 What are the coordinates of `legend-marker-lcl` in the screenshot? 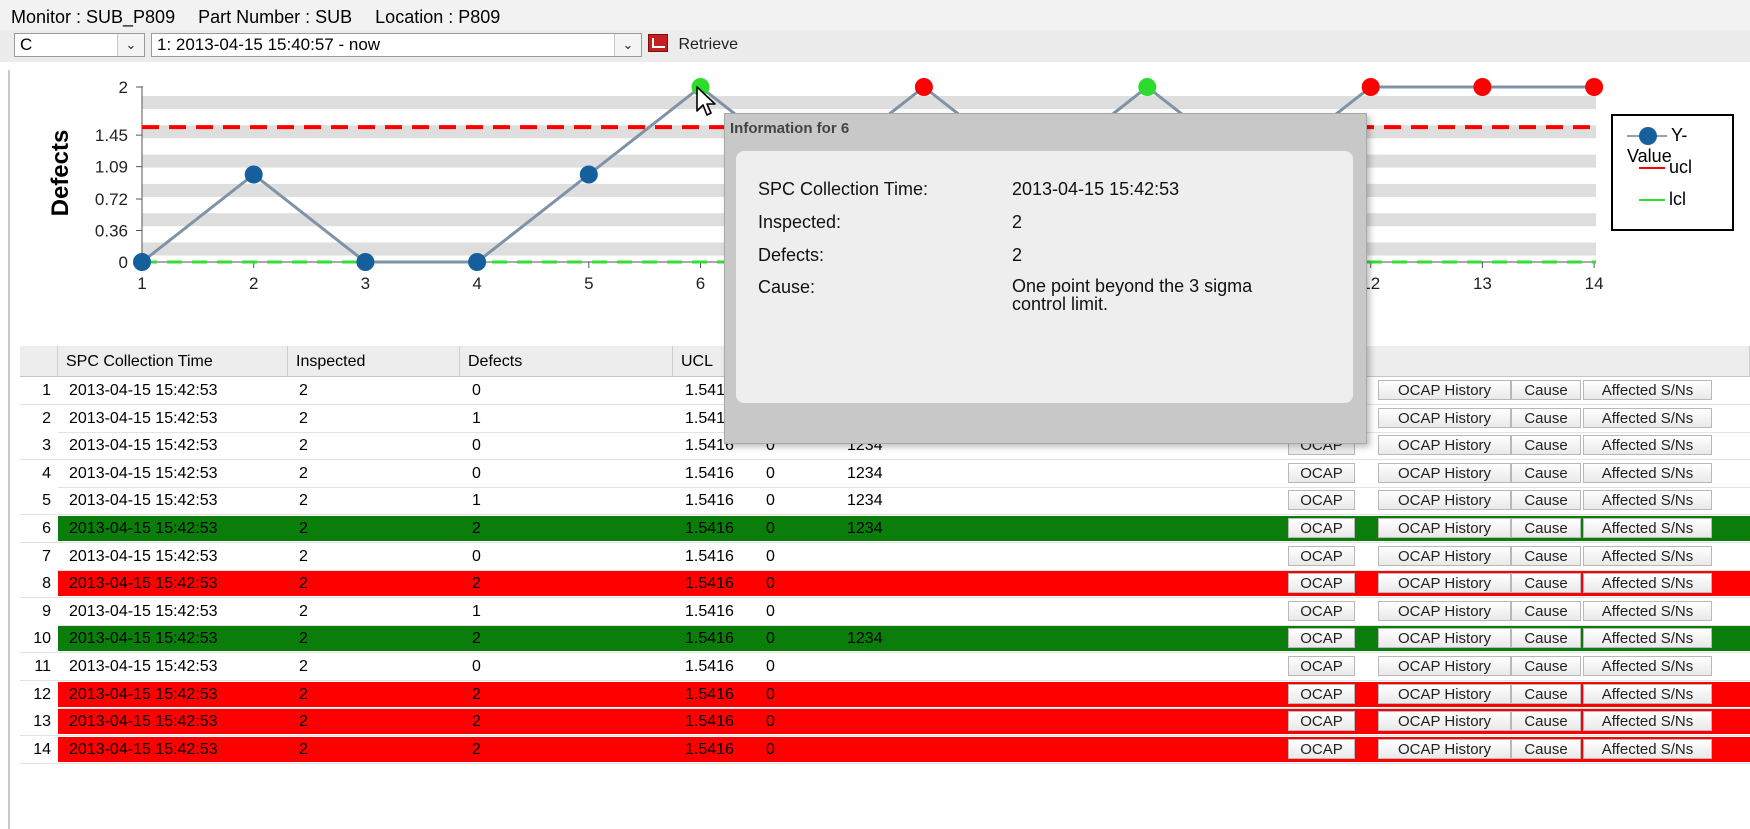 It's located at (1652, 200).